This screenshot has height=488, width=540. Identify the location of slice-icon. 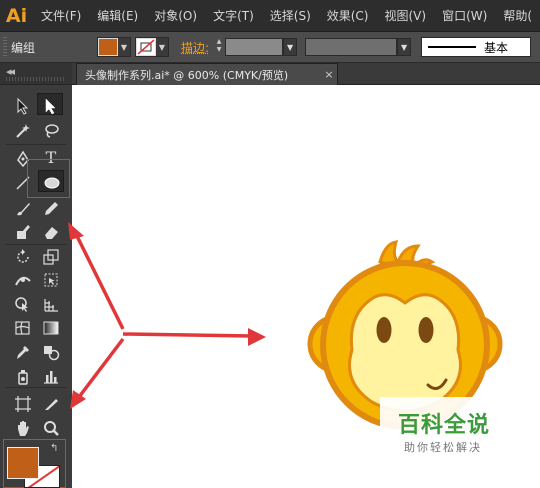
(51, 404).